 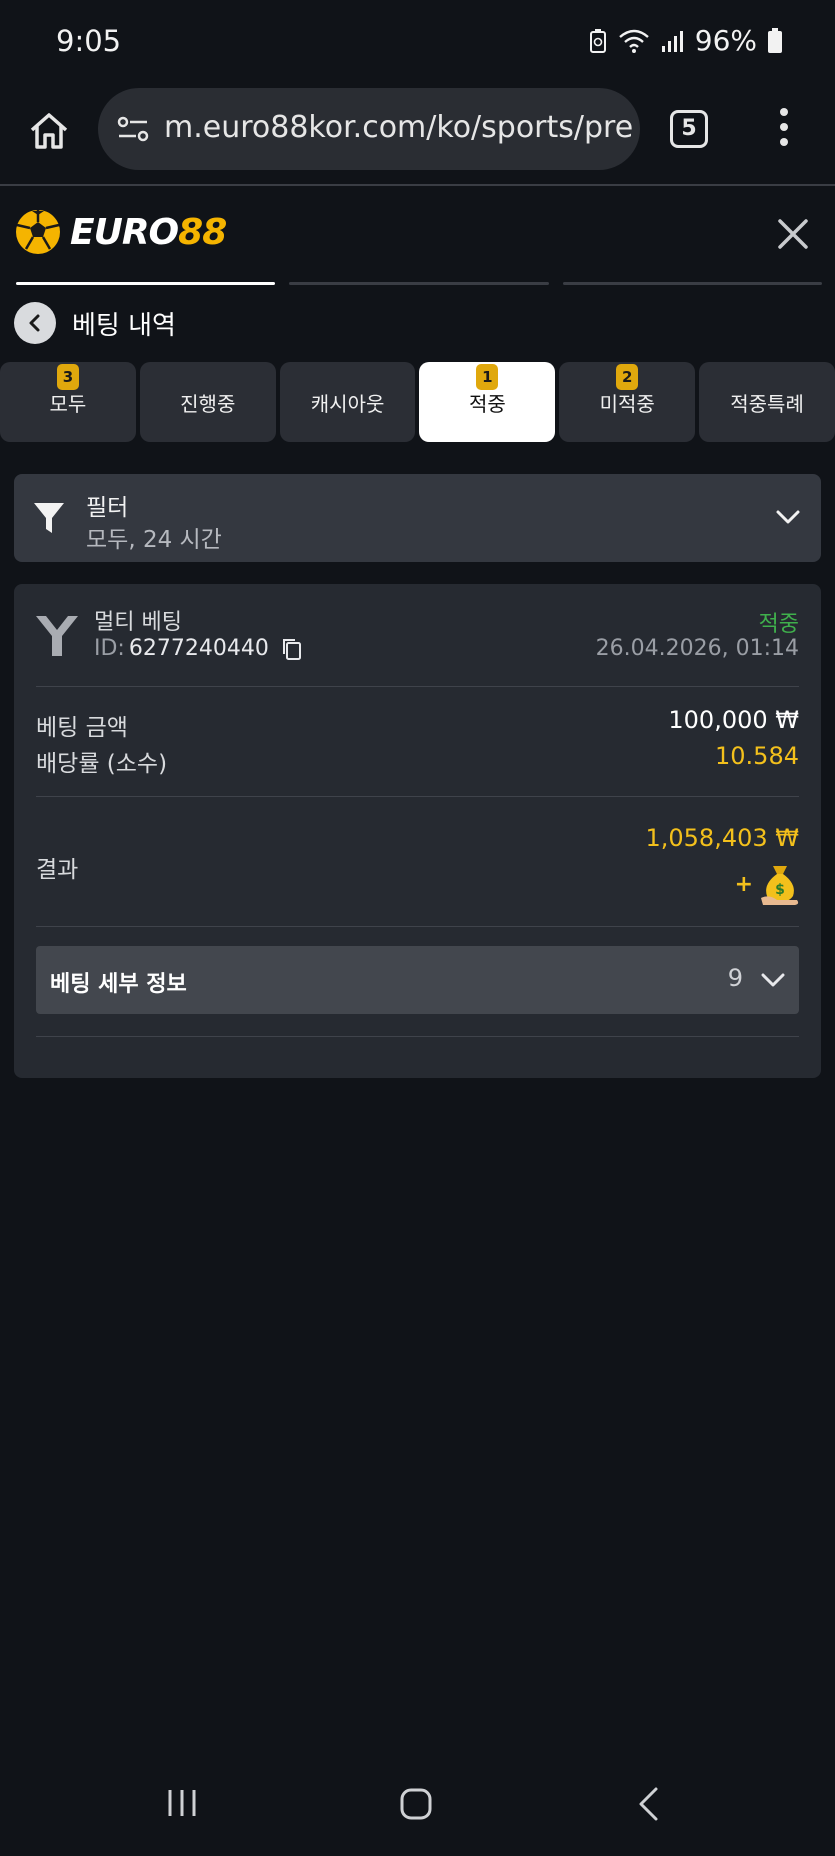 What do you see at coordinates (182, 1803) in the screenshot?
I see `recent-apps-icon` at bounding box center [182, 1803].